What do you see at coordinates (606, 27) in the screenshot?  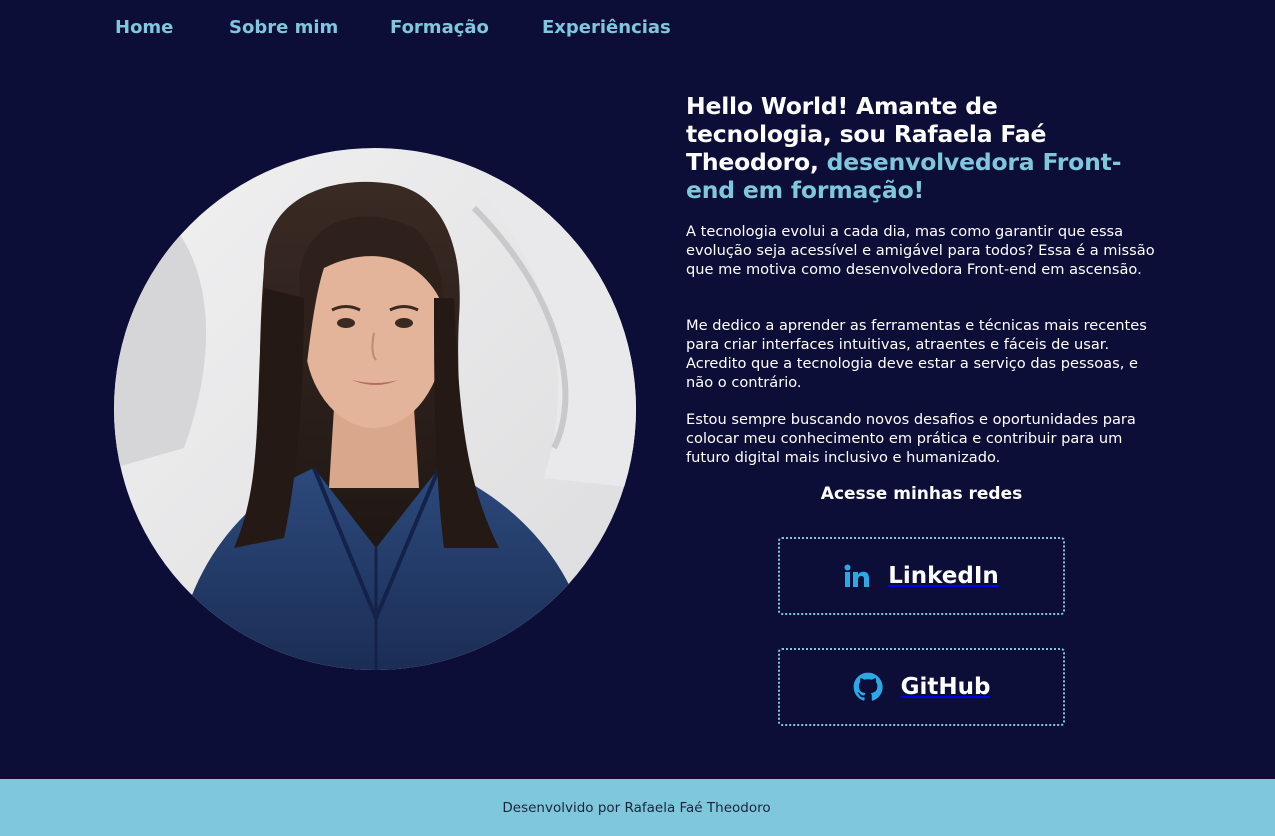 I see `nav-link-experiencias: Experiências` at bounding box center [606, 27].